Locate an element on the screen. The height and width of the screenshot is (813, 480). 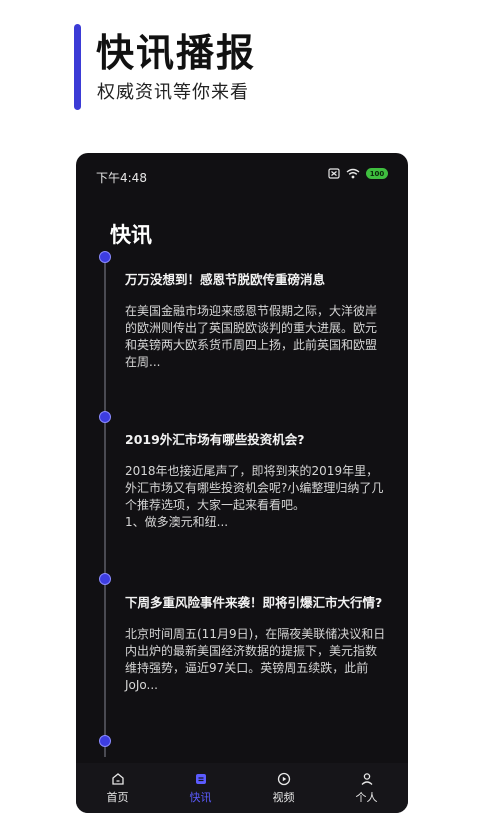
bottom-tab-bar: 首页 快讯 视频 个人 is located at coordinates (242, 788).